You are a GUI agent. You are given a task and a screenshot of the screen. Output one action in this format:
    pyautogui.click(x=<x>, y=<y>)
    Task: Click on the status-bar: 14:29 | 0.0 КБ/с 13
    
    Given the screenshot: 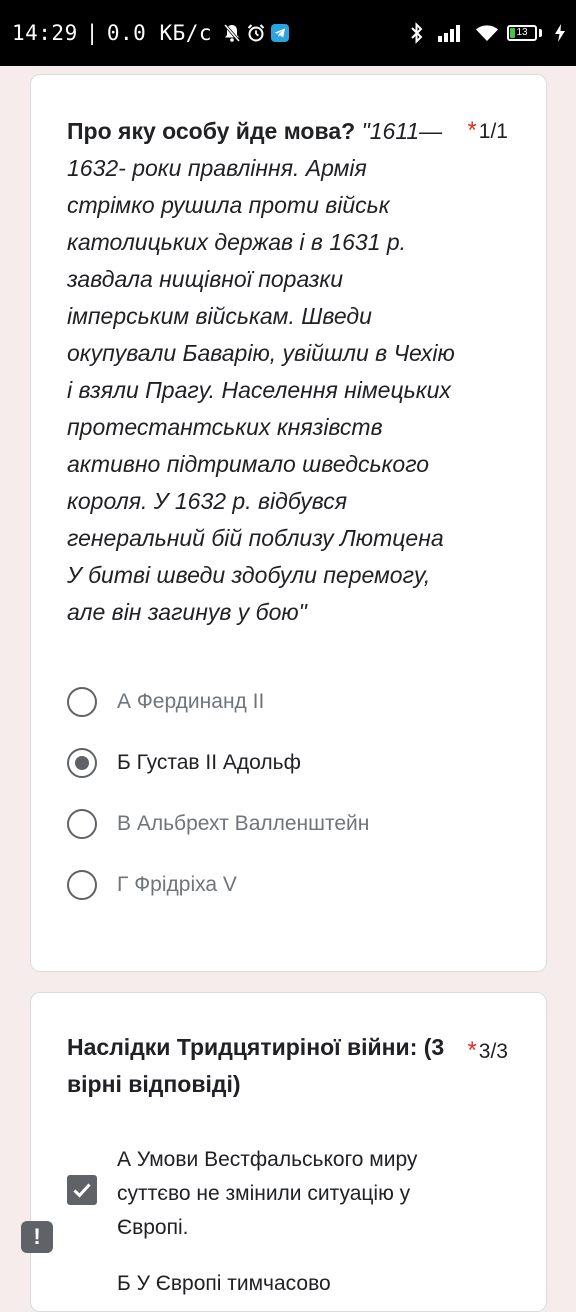 What is the action you would take?
    pyautogui.click(x=288, y=33)
    